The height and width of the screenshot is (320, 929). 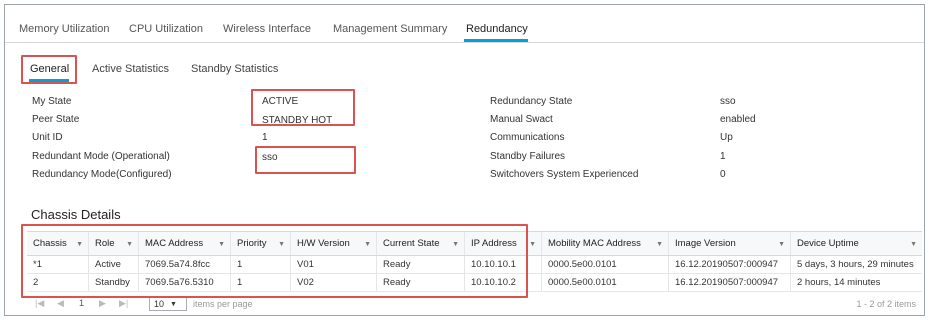 I want to click on column-header-device-uptime: Device Uptime ▼, so click(x=856, y=243).